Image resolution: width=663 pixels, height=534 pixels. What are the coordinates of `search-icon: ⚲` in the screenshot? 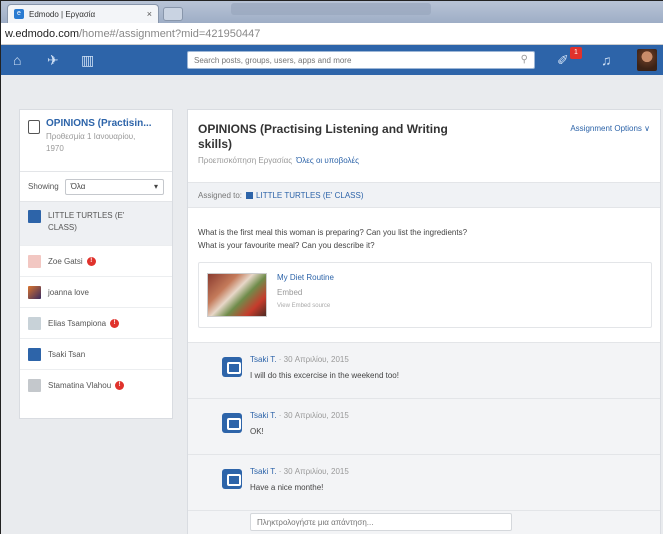 It's located at (524, 59).